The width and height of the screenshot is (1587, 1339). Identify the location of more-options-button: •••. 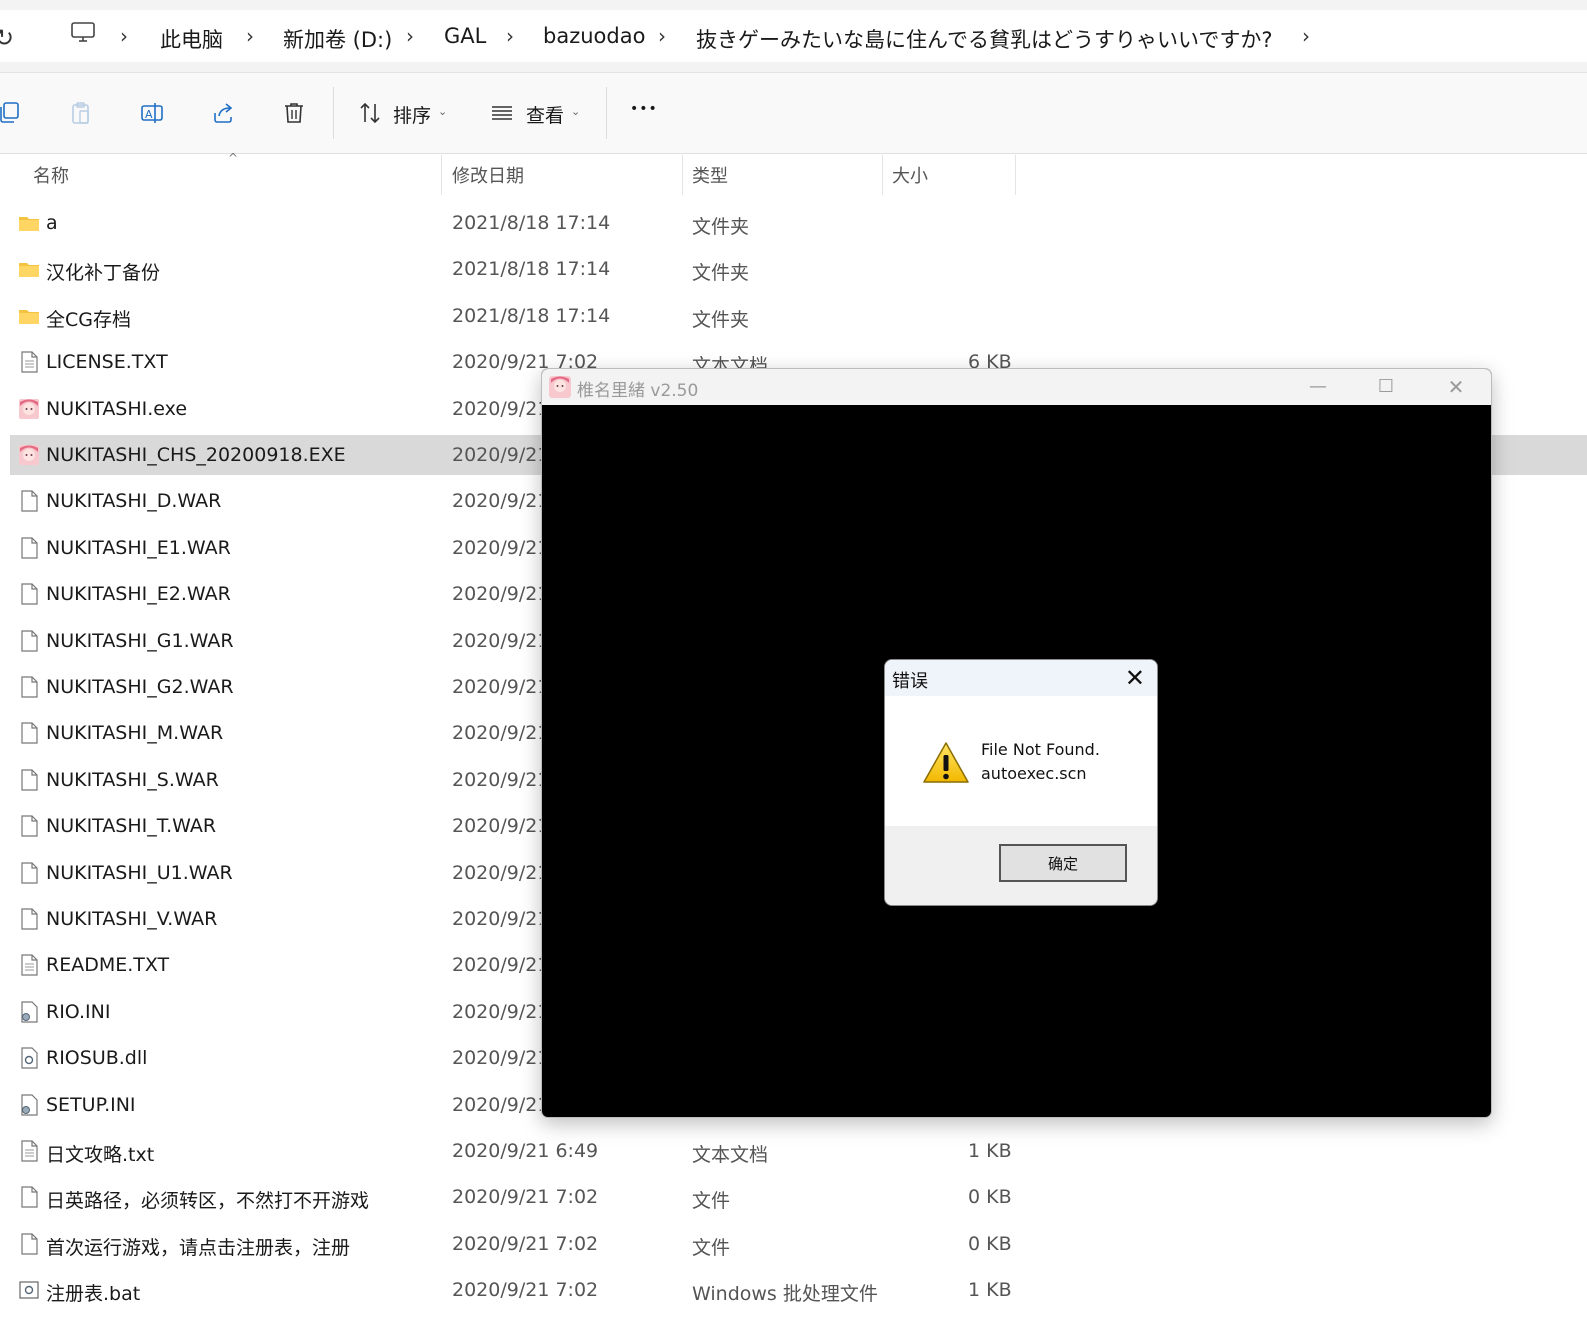
(644, 109).